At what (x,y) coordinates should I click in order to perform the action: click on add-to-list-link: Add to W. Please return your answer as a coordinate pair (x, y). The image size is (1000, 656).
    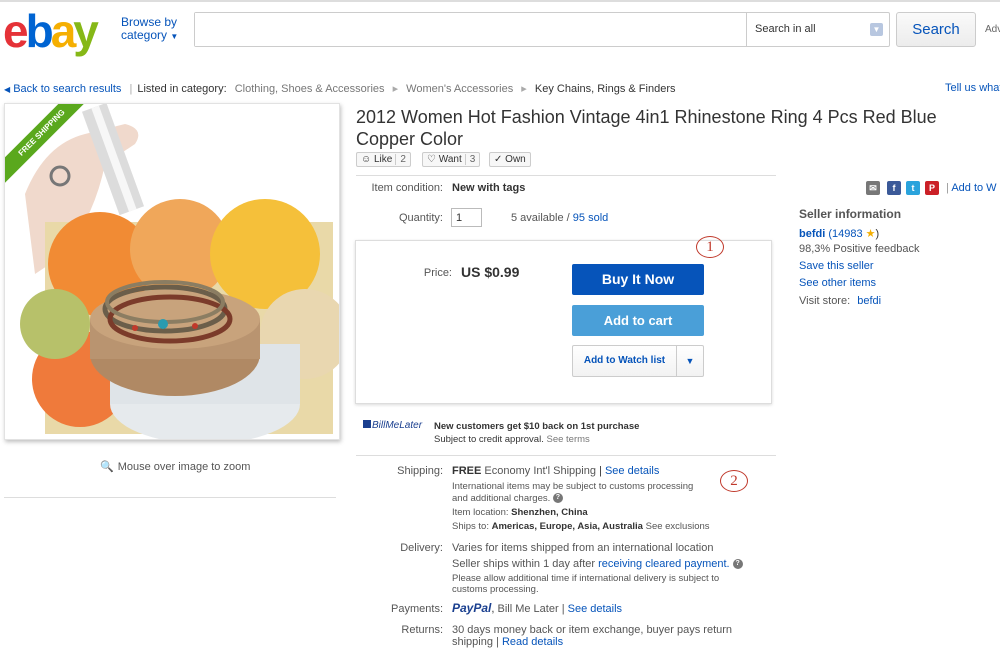
    Looking at the image, I should click on (973, 188).